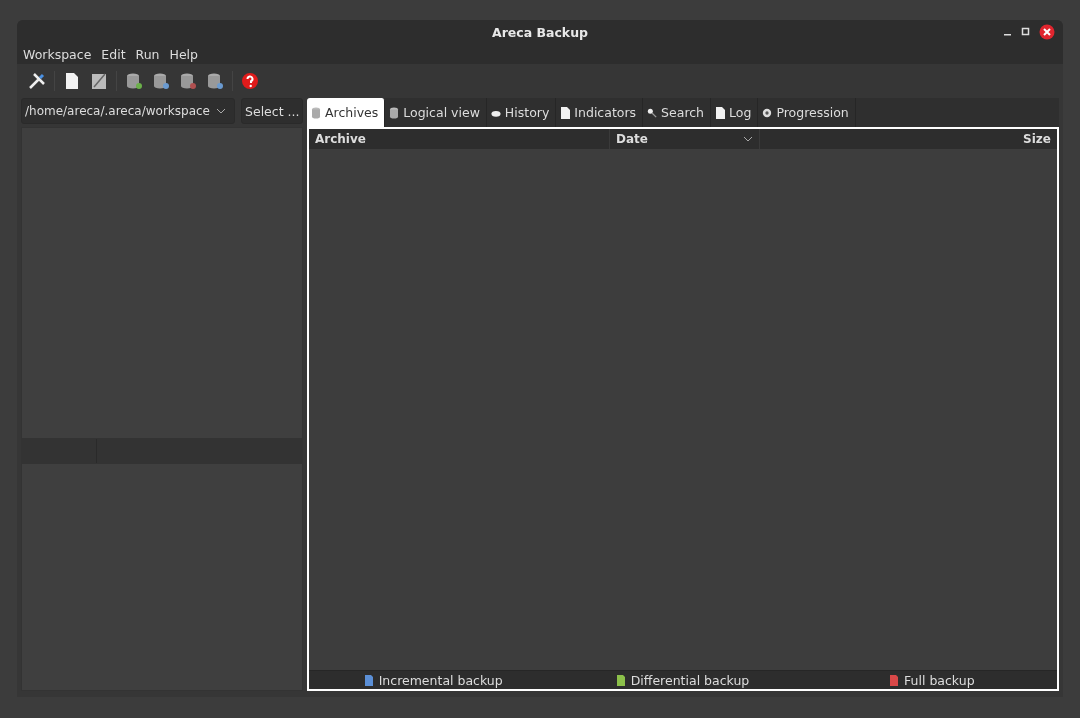  What do you see at coordinates (147, 54) in the screenshot?
I see `menu-item: Run` at bounding box center [147, 54].